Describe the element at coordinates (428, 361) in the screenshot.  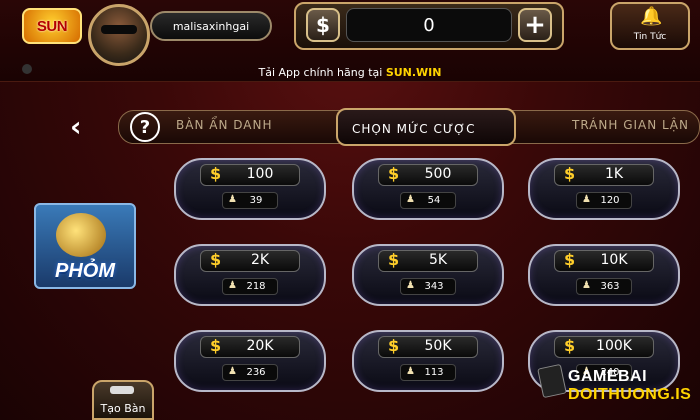
I see `bet-option: $50K ♟ 113` at that location.